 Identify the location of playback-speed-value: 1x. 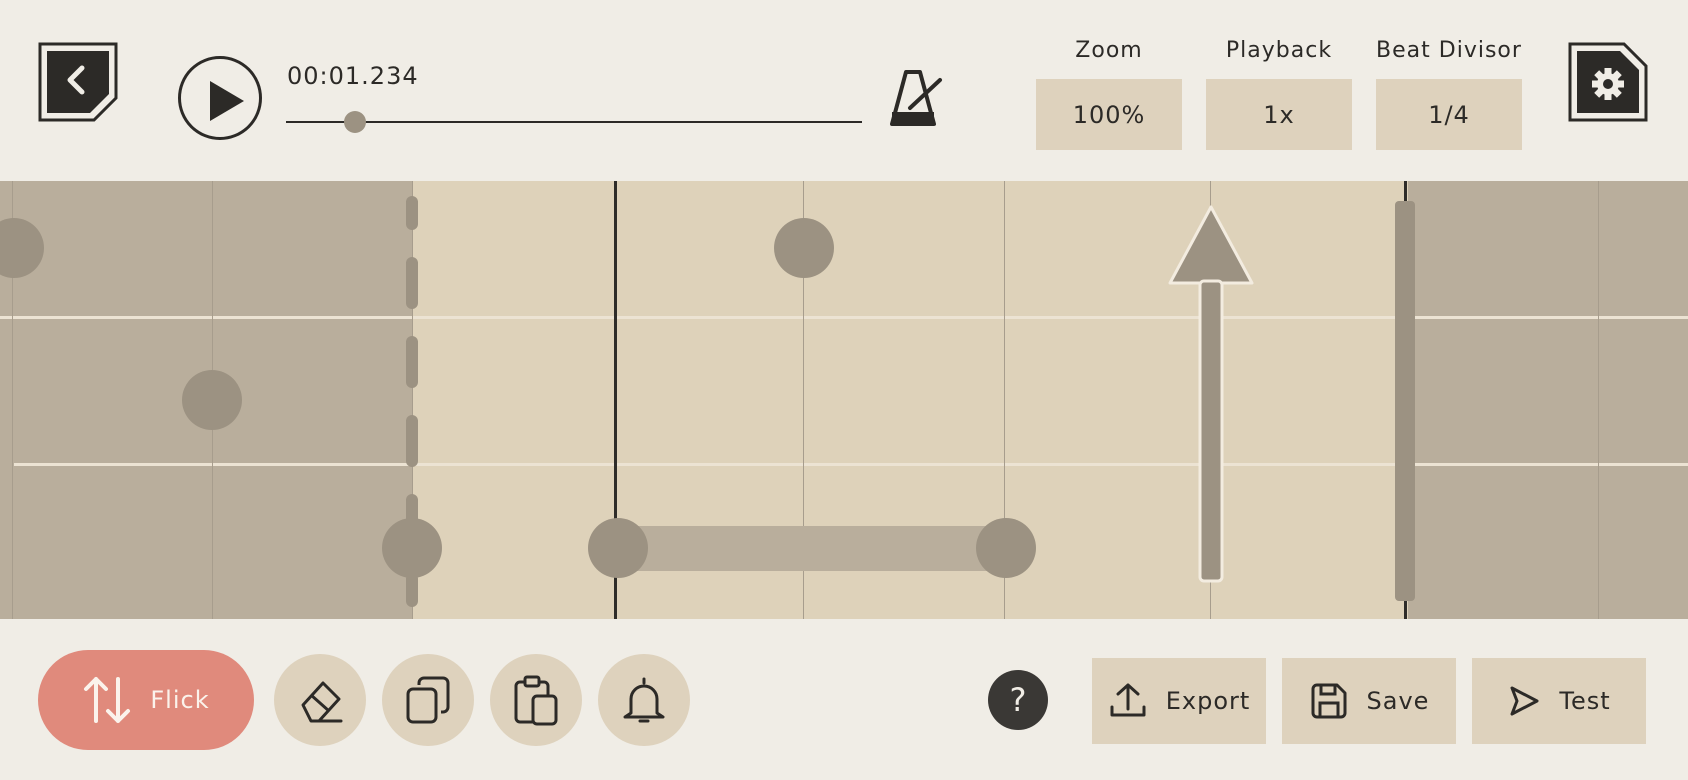
(1279, 114).